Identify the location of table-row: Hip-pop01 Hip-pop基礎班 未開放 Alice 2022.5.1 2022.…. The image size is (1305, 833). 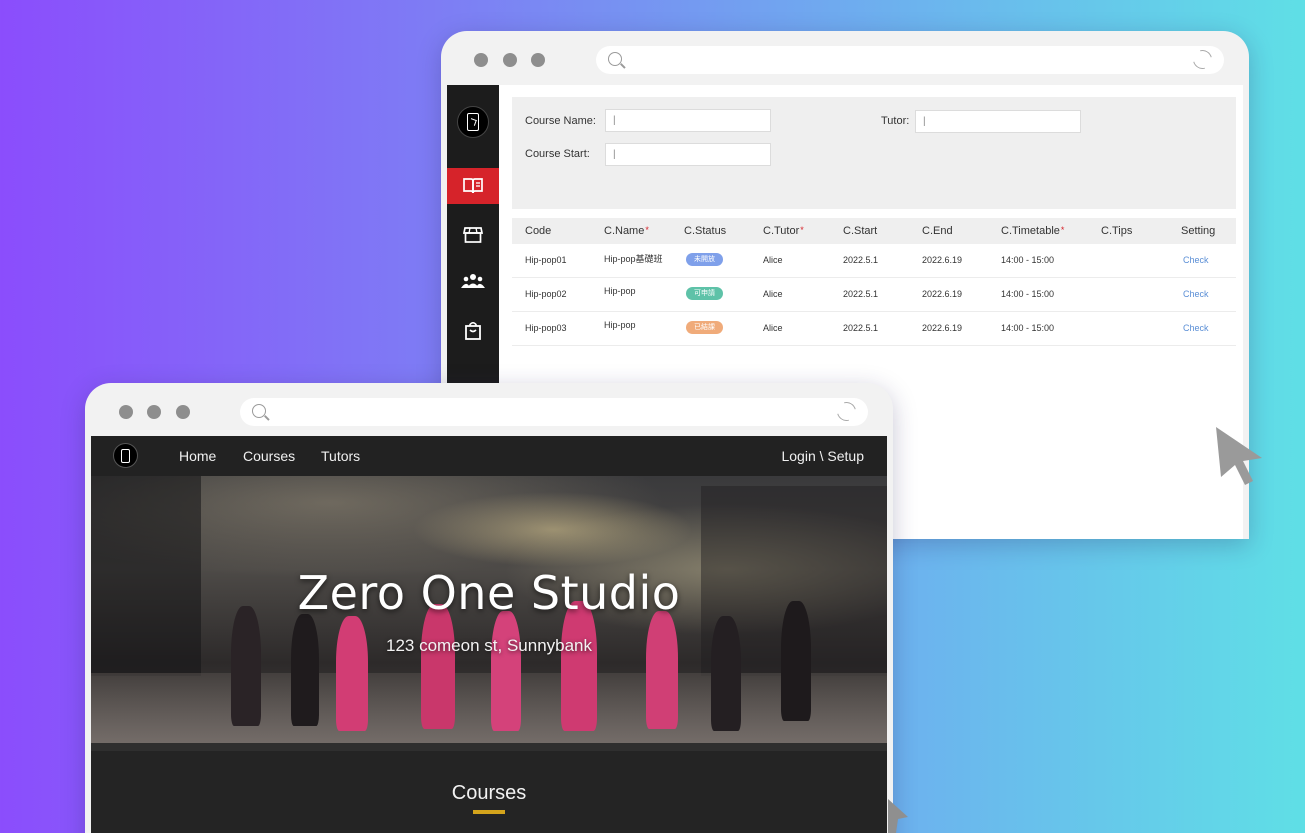
(874, 261).